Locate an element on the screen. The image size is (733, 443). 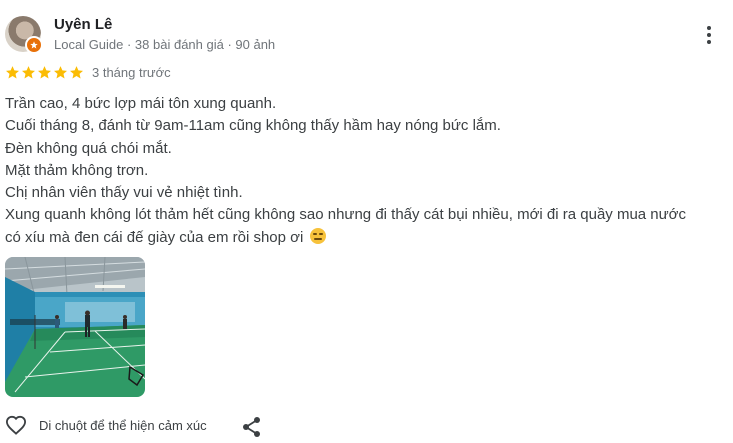
badminton-court-photo is located at coordinates (75, 327).